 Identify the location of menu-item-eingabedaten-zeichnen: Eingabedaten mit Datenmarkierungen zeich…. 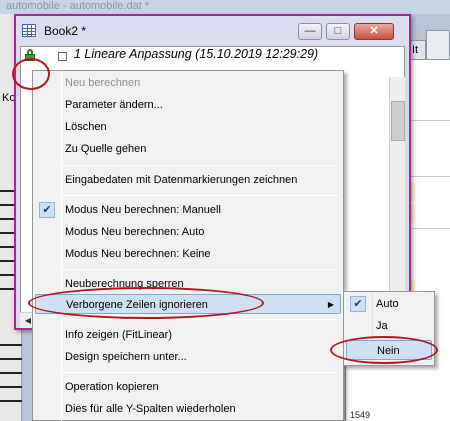
(188, 180).